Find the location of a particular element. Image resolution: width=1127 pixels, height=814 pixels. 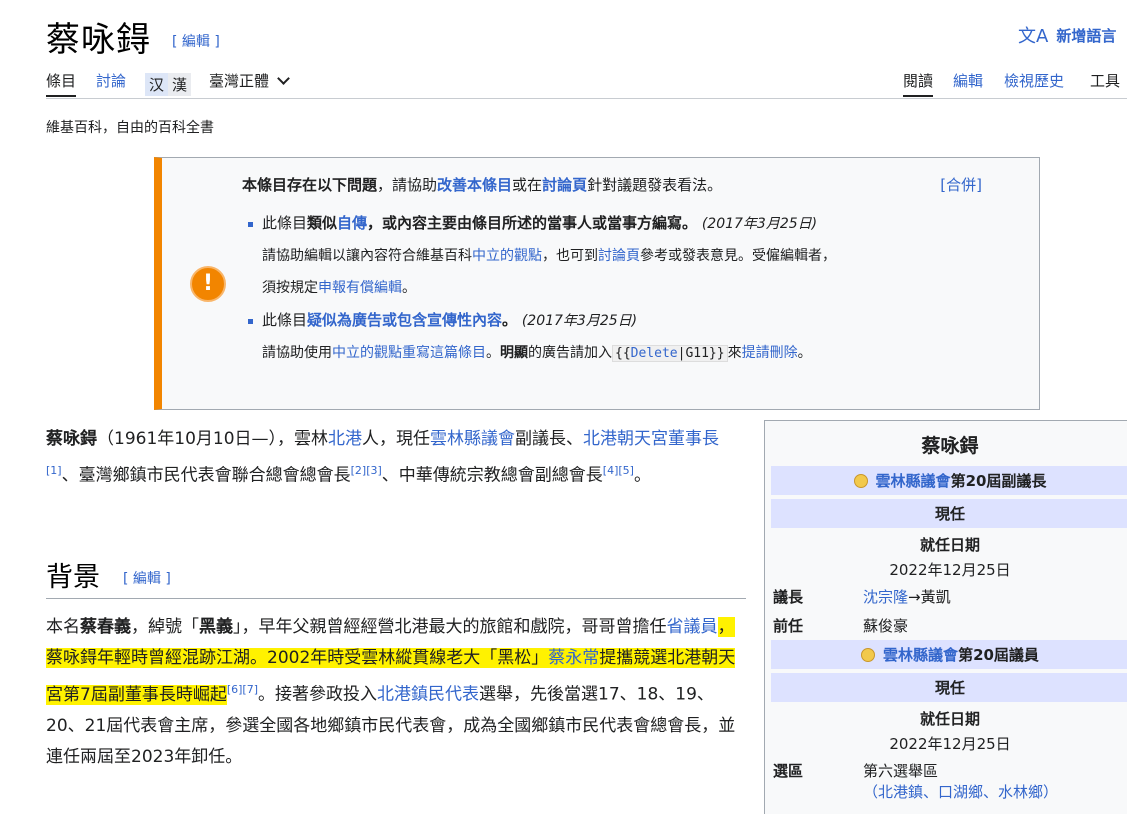

delete-template-link: Delete is located at coordinates (654, 353).